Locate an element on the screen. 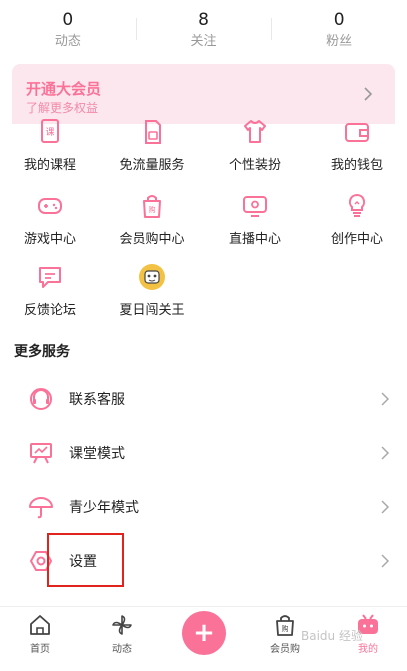 The height and width of the screenshot is (671, 407). stat-dynamics: 0 动态 is located at coordinates (68, 30).